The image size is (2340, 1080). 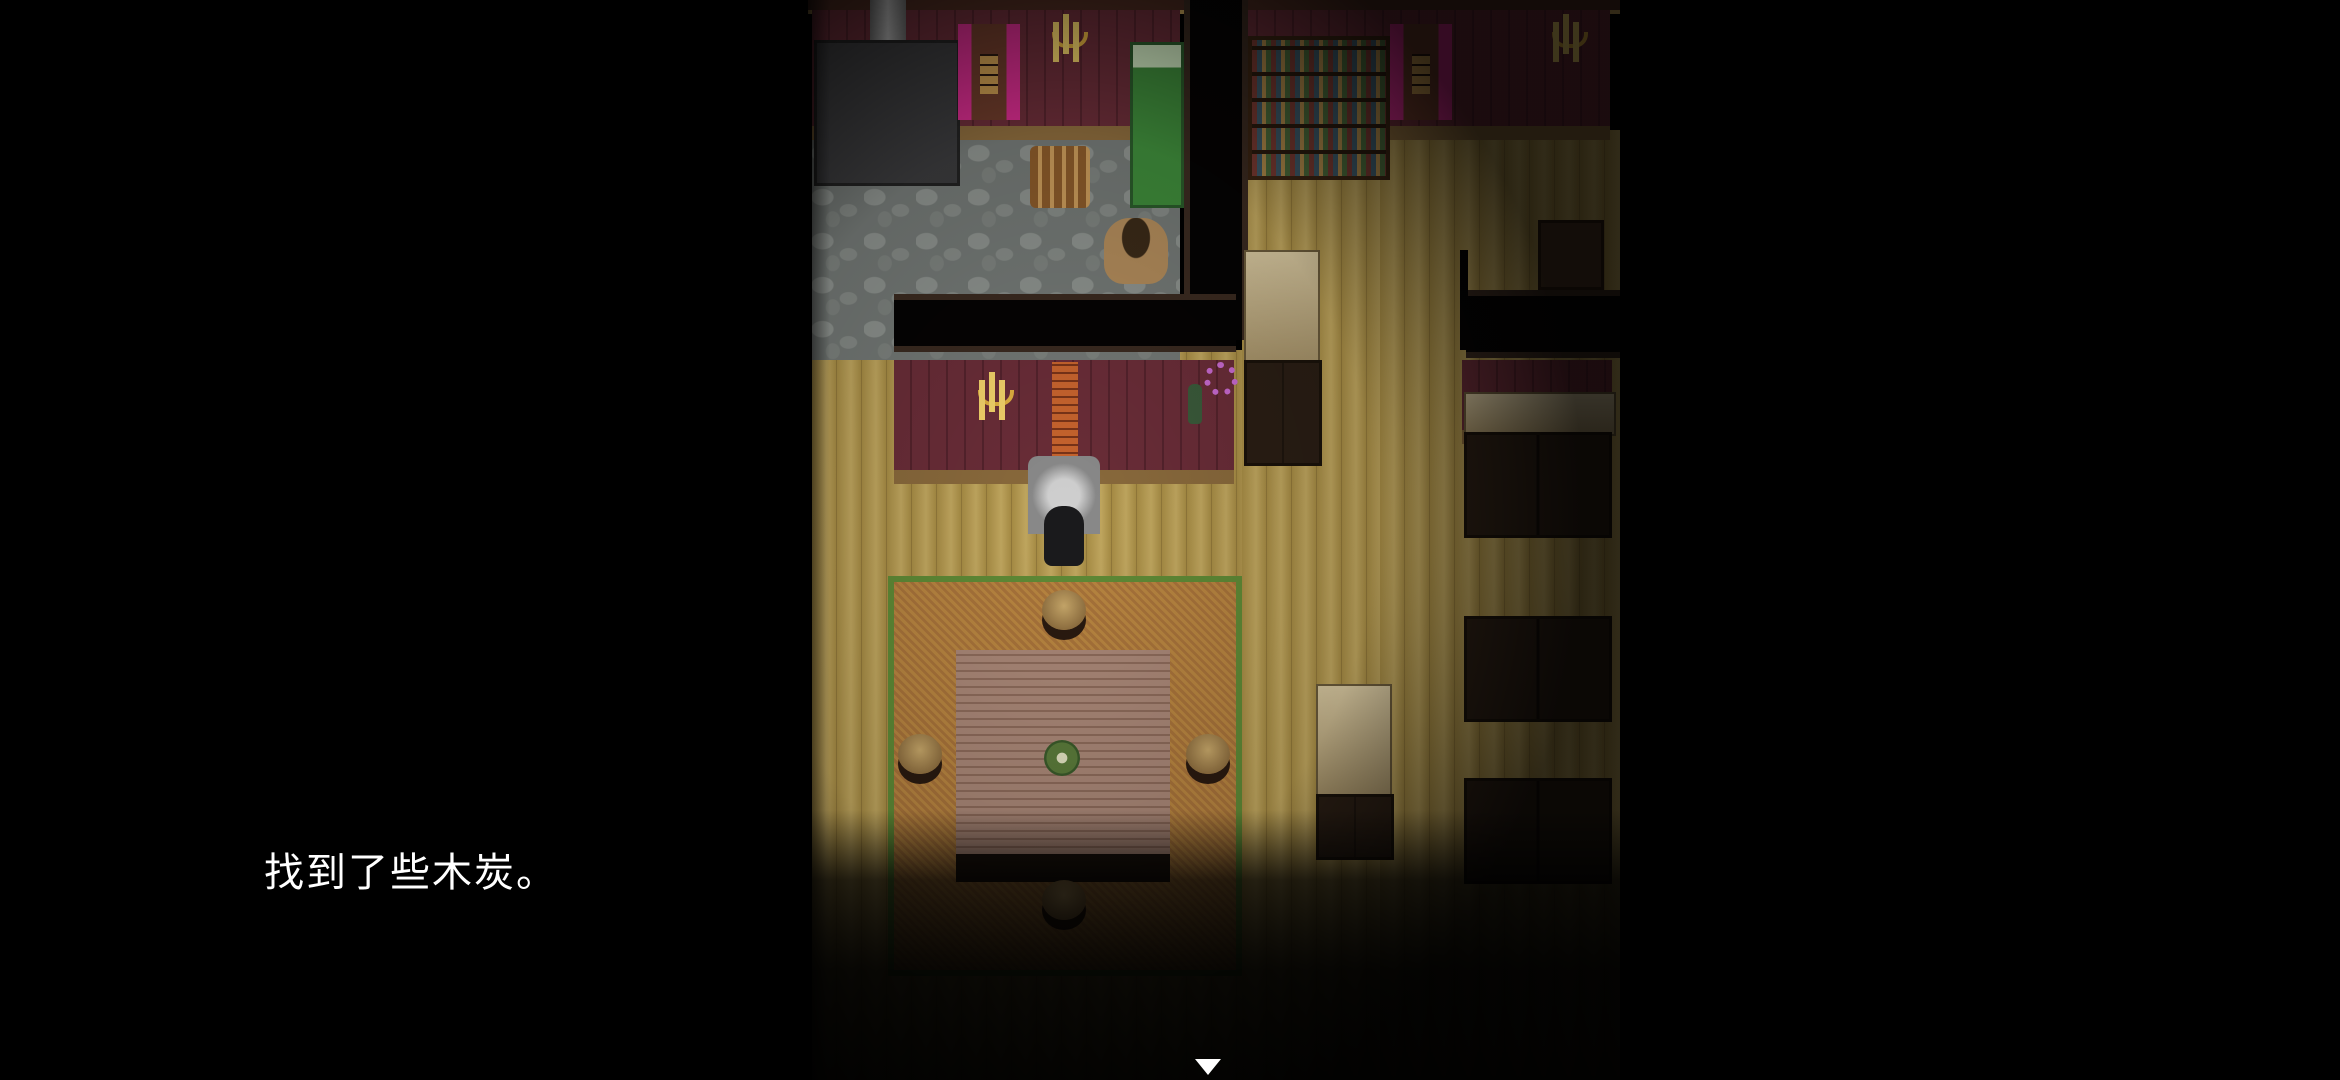 What do you see at coordinates (1208, 1067) in the screenshot?
I see `triangle-down-icon` at bounding box center [1208, 1067].